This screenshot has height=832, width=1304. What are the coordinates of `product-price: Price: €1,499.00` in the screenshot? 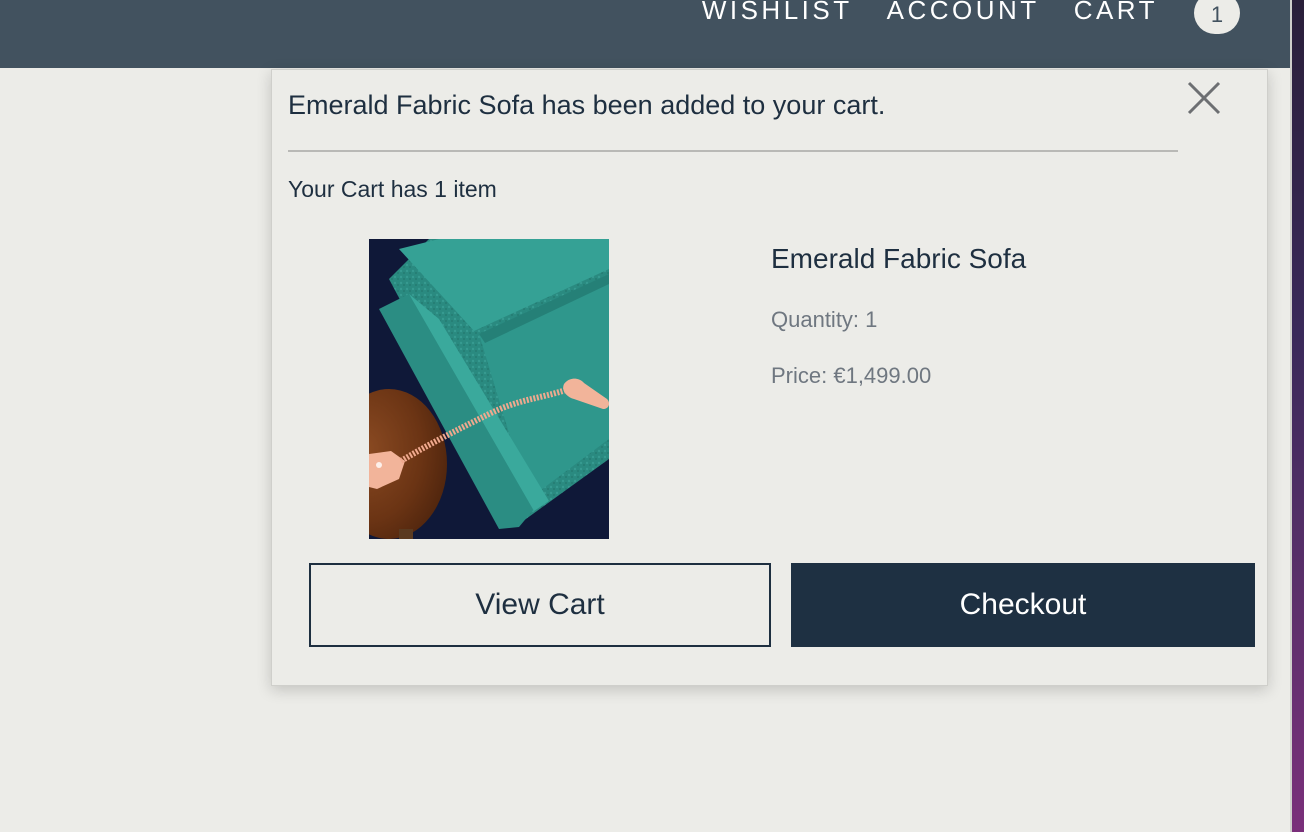 It's located at (851, 375).